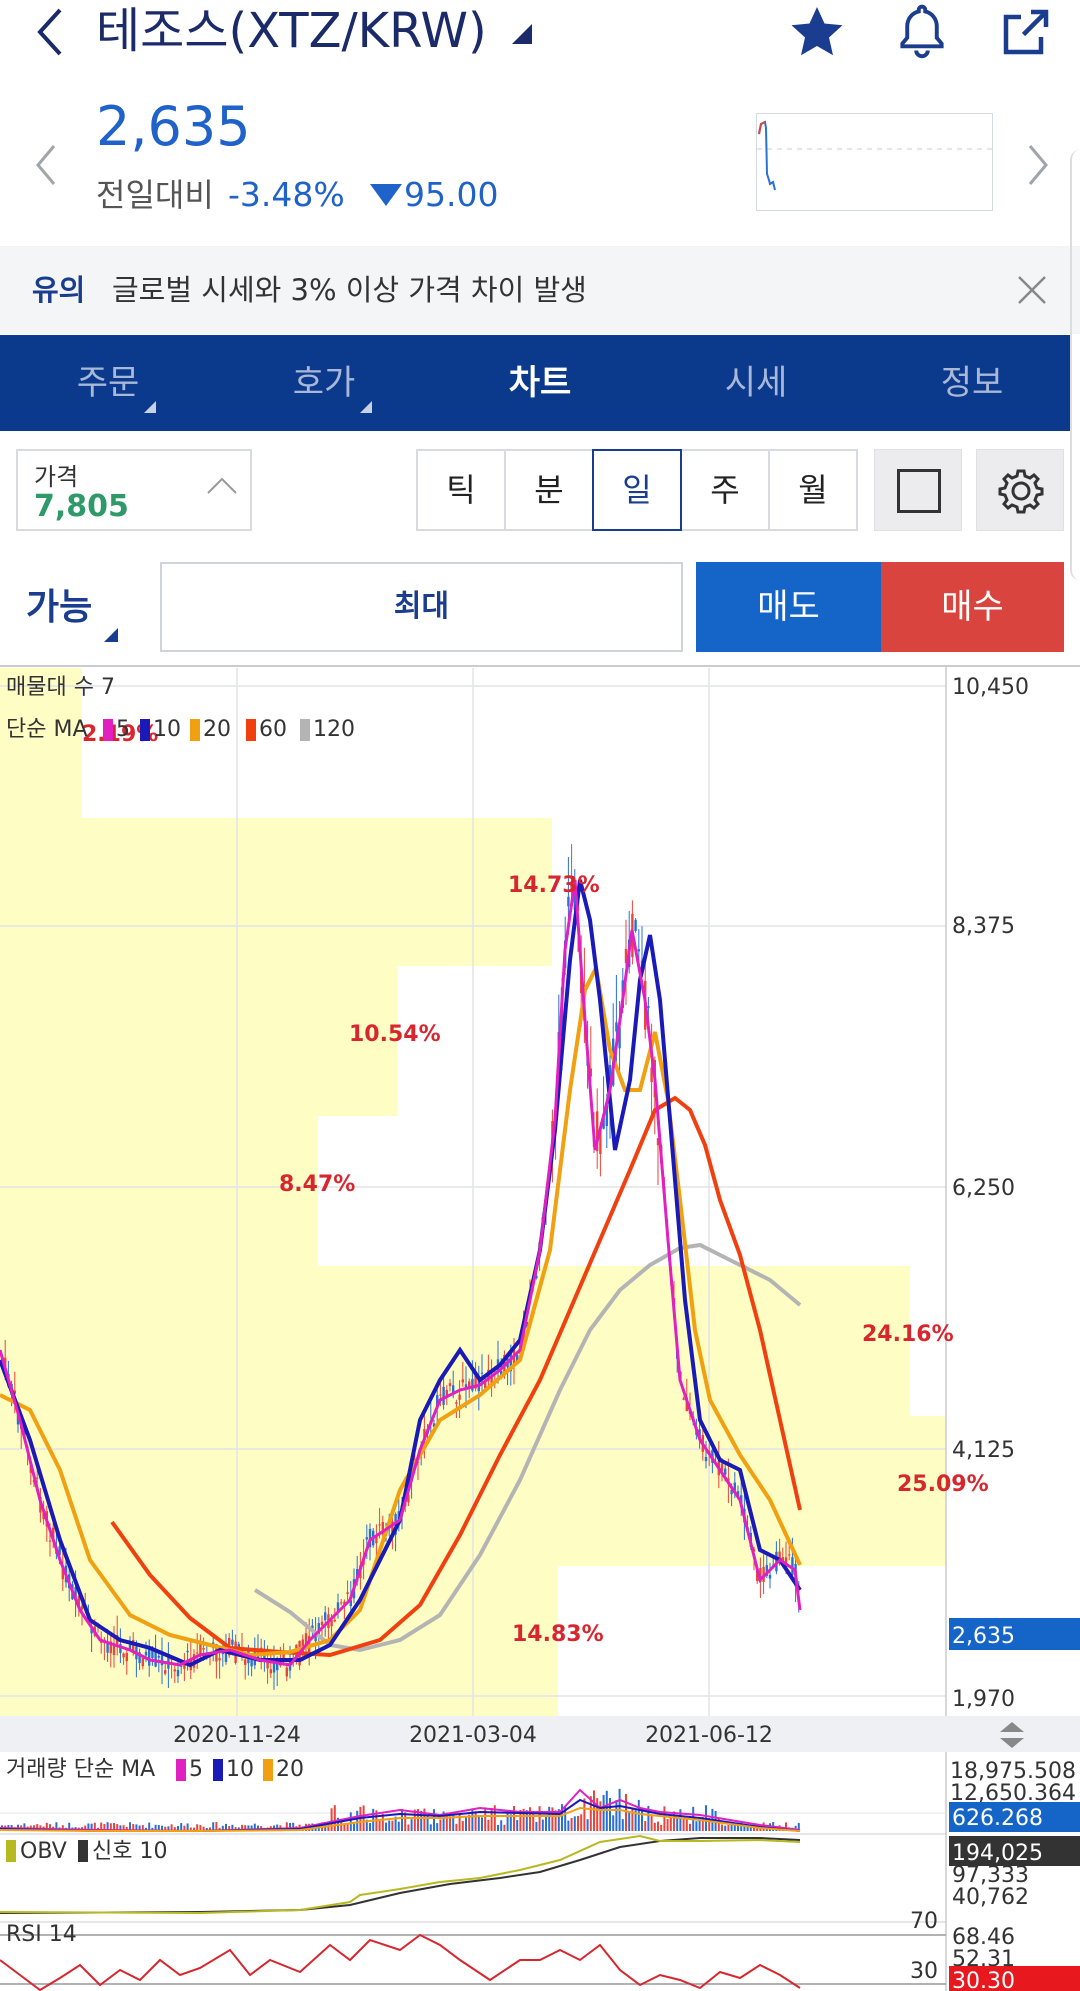 This screenshot has height=1991, width=1080. I want to click on tab-orderbook: 호가, so click(324, 383).